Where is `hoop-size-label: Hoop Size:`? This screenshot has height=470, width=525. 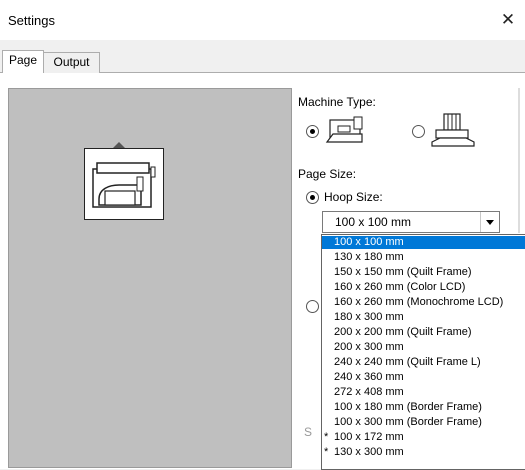
hoop-size-label: Hoop Size: is located at coordinates (353, 197).